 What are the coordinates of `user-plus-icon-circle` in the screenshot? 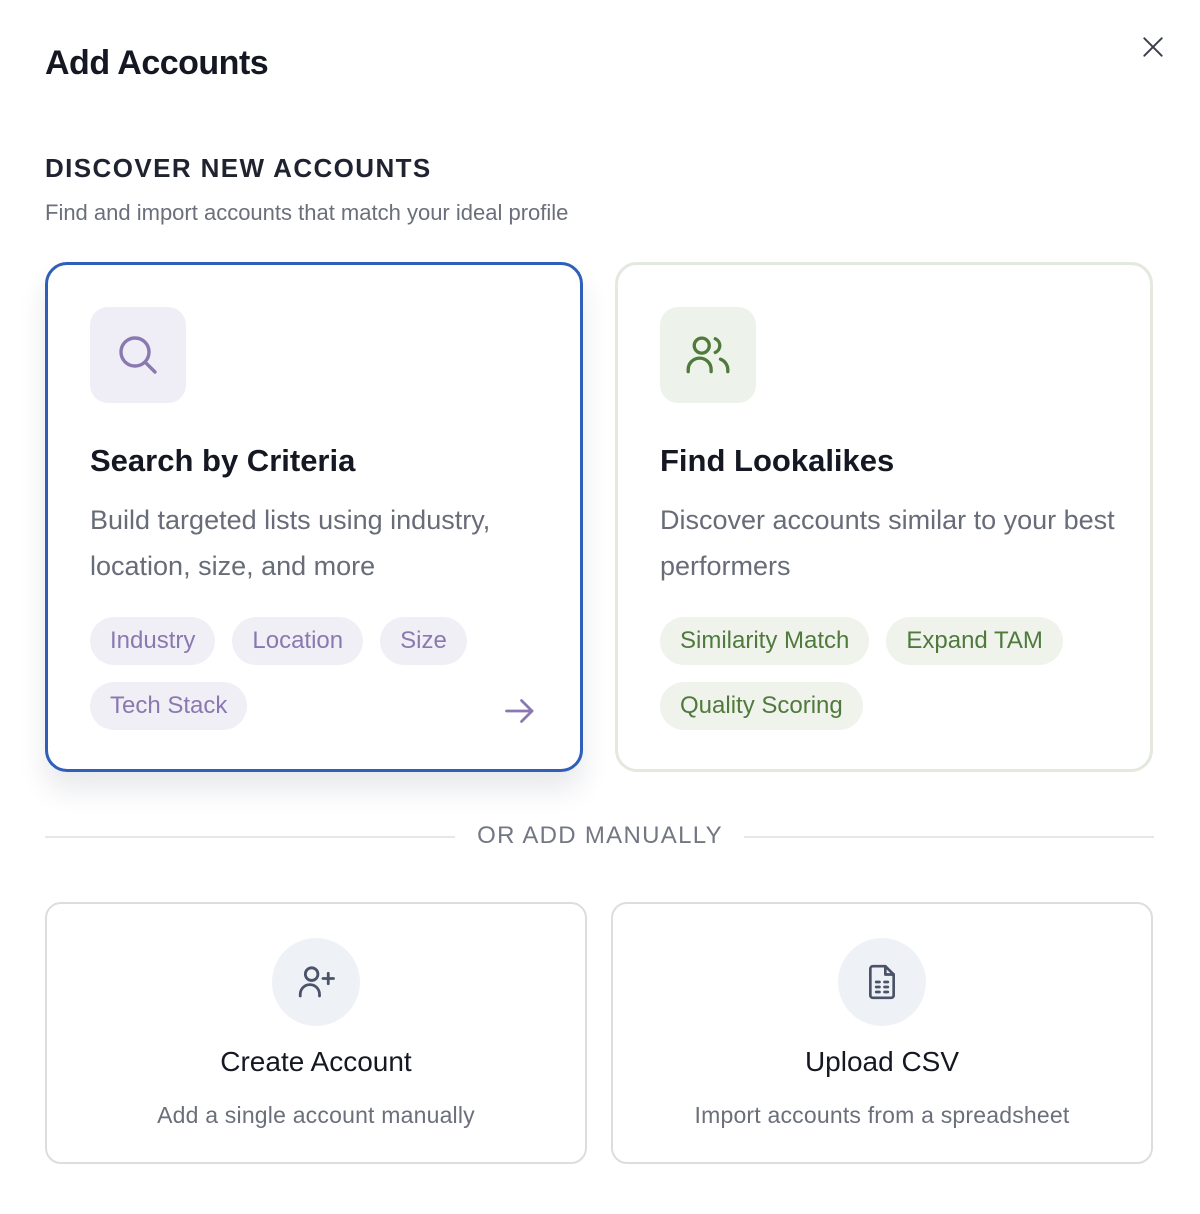 It's located at (316, 982).